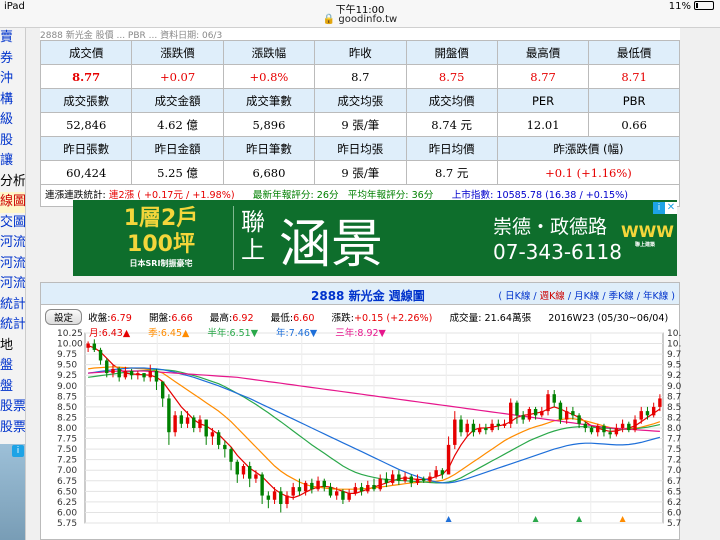 This screenshot has width=720, height=540. What do you see at coordinates (393, 318) in the screenshot?
I see `change-value: +0.15 (+2.26%)` at bounding box center [393, 318].